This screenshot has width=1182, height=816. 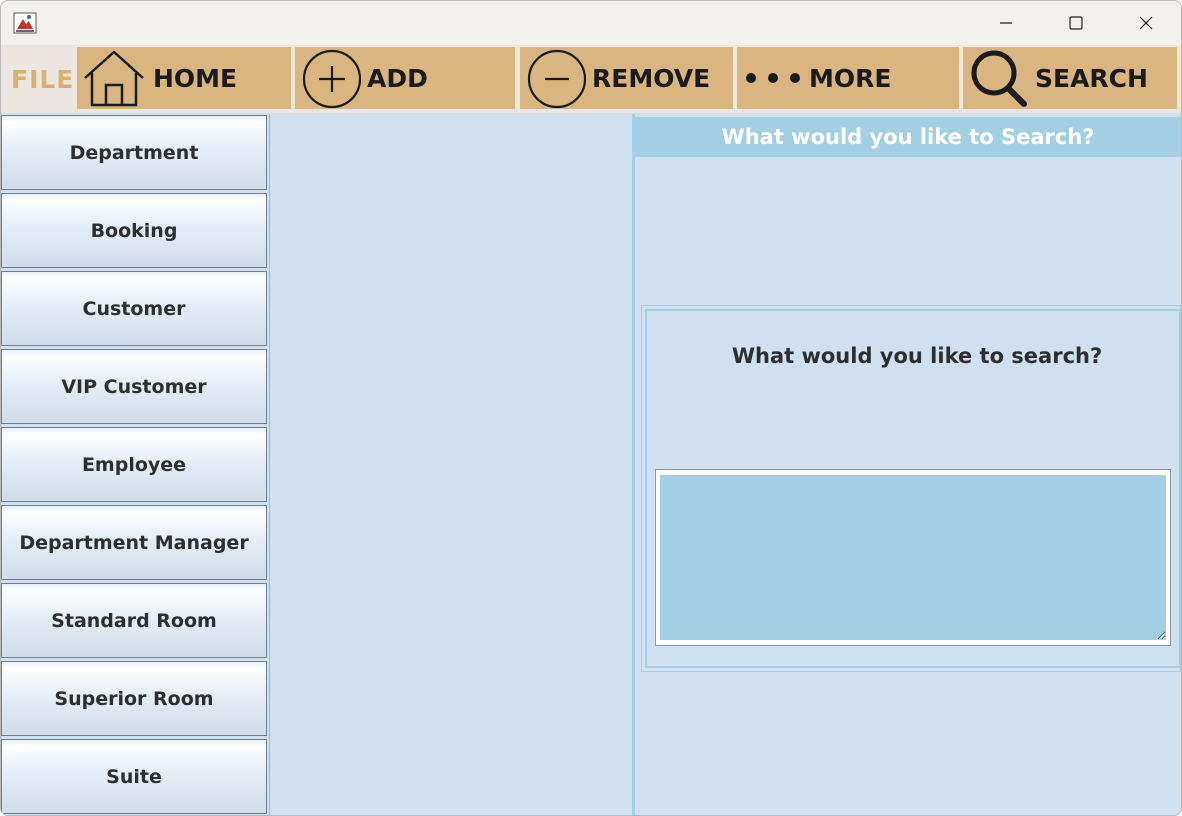 I want to click on sidebar-item-booking: Booking, so click(x=134, y=230).